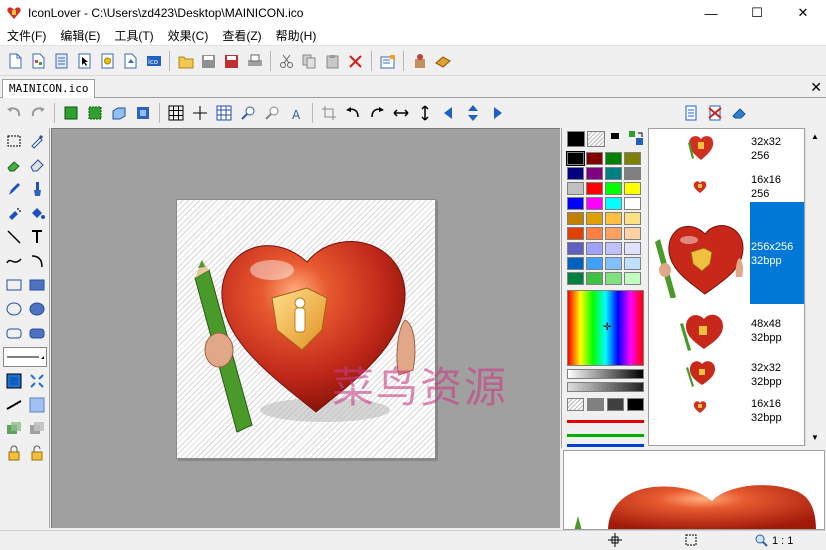  What do you see at coordinates (757, 13) in the screenshot?
I see `maximize-button: ☐` at bounding box center [757, 13].